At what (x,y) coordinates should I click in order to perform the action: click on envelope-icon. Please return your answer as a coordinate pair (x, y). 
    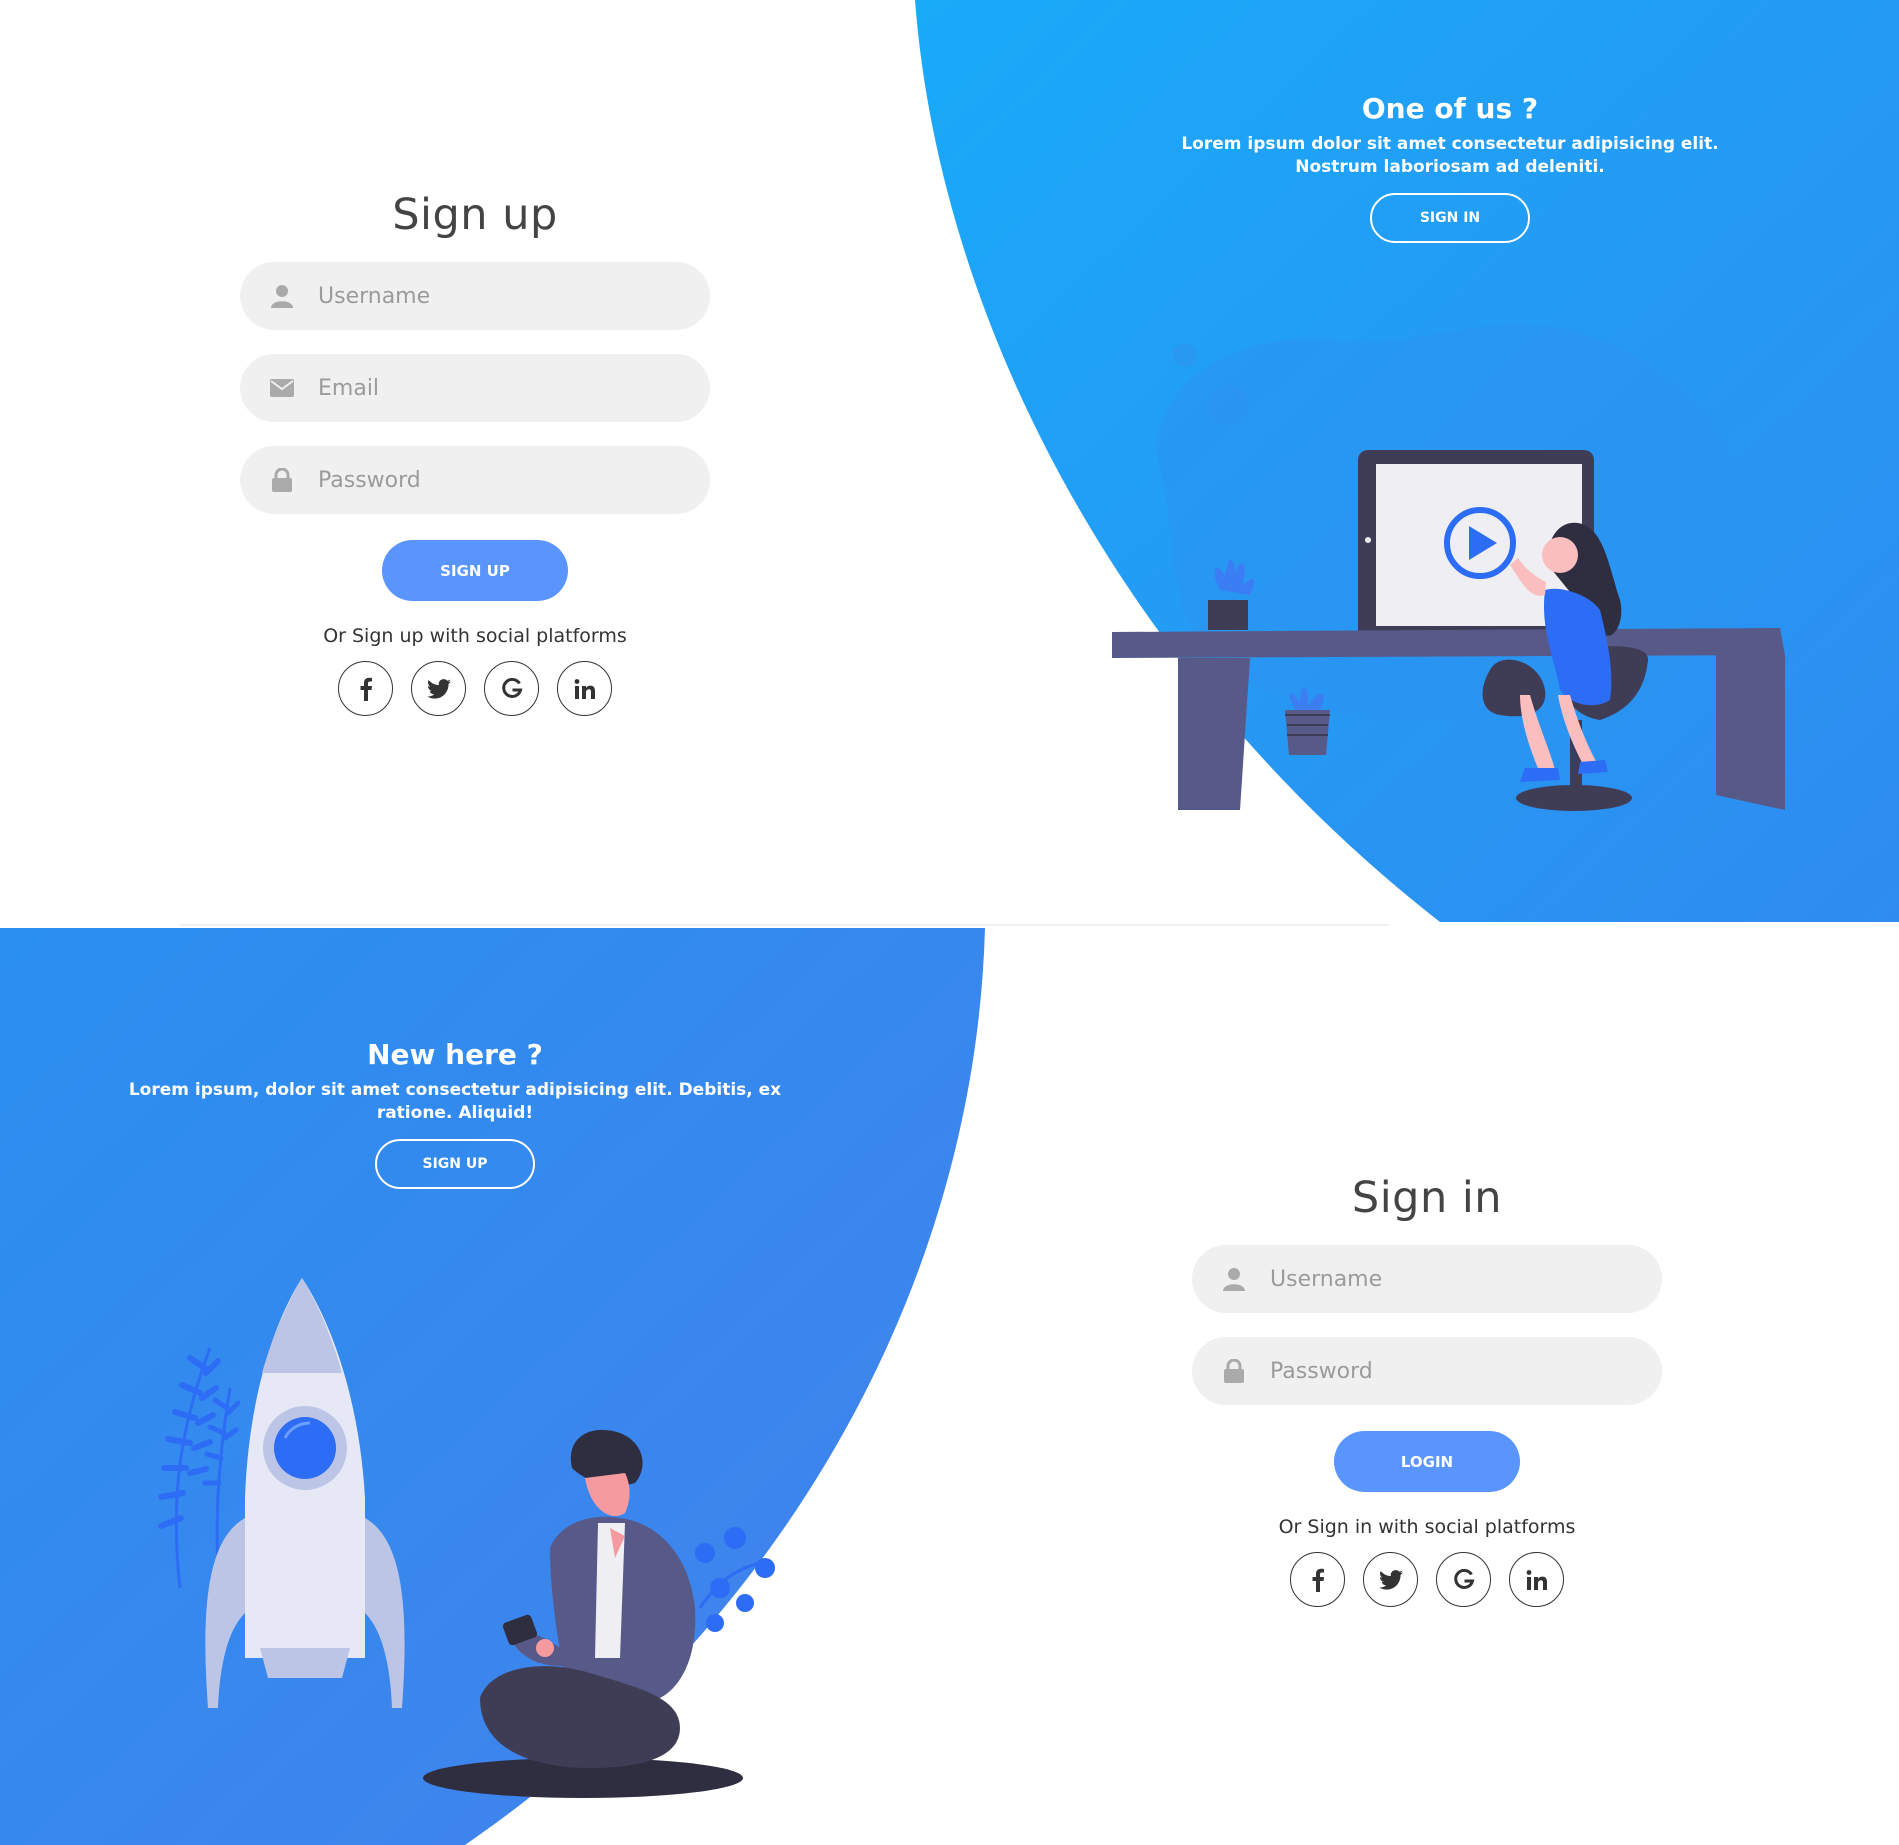
    Looking at the image, I should click on (282, 388).